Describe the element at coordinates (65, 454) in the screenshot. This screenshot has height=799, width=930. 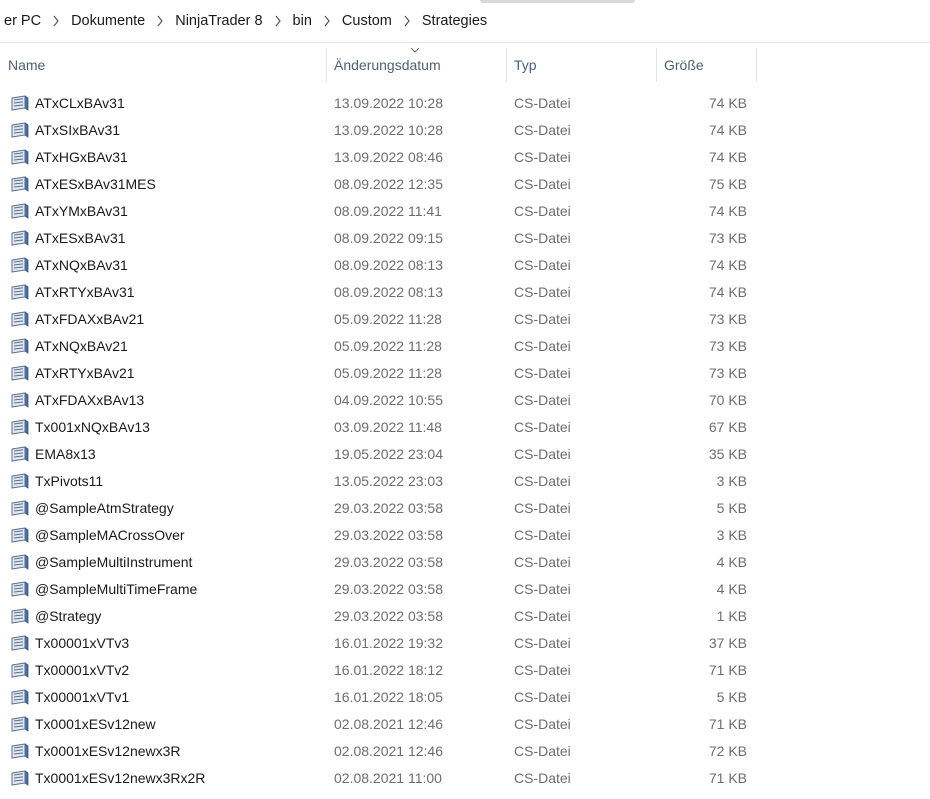
I see `file-name: EMA8x13` at that location.